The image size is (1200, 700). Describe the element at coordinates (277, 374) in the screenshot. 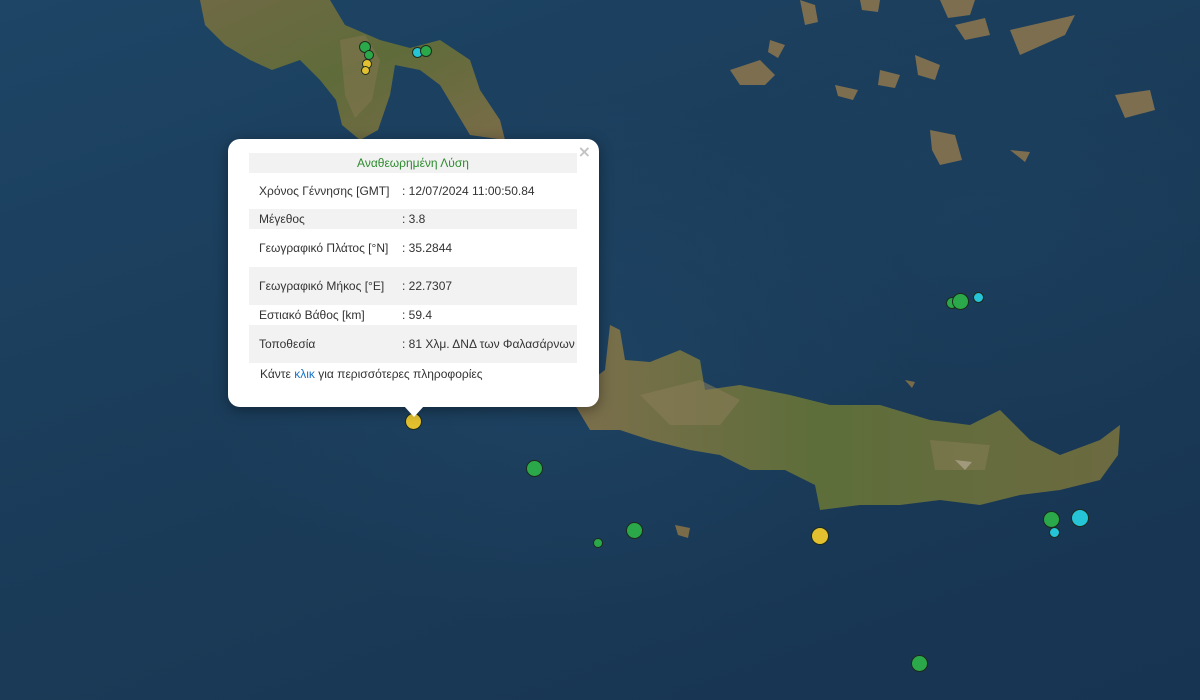

I see `more-info-prefix: Κάντε` at that location.